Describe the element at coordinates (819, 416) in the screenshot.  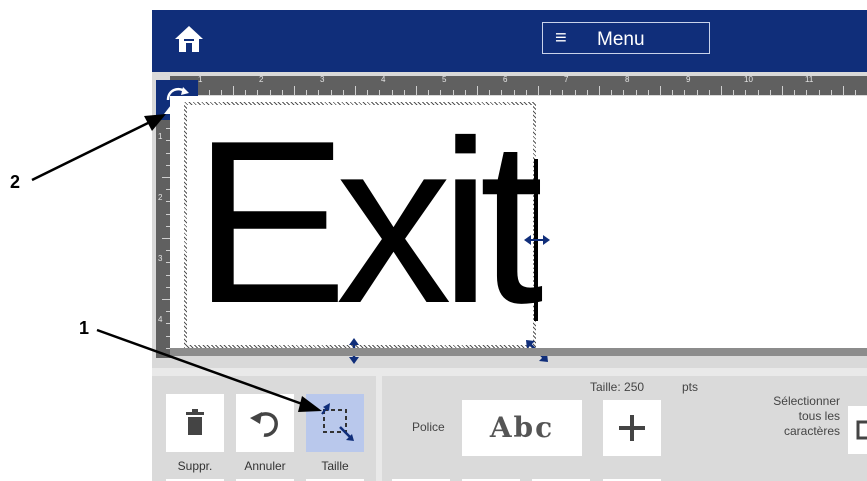
I see `select-all-label-line2: tous les` at that location.